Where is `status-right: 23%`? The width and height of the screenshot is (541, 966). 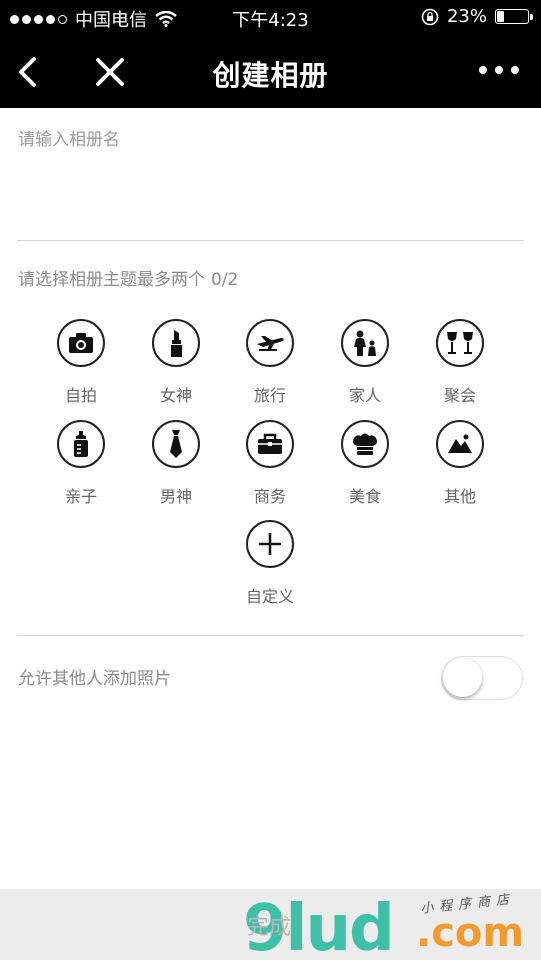 status-right: 23% is located at coordinates (477, 16).